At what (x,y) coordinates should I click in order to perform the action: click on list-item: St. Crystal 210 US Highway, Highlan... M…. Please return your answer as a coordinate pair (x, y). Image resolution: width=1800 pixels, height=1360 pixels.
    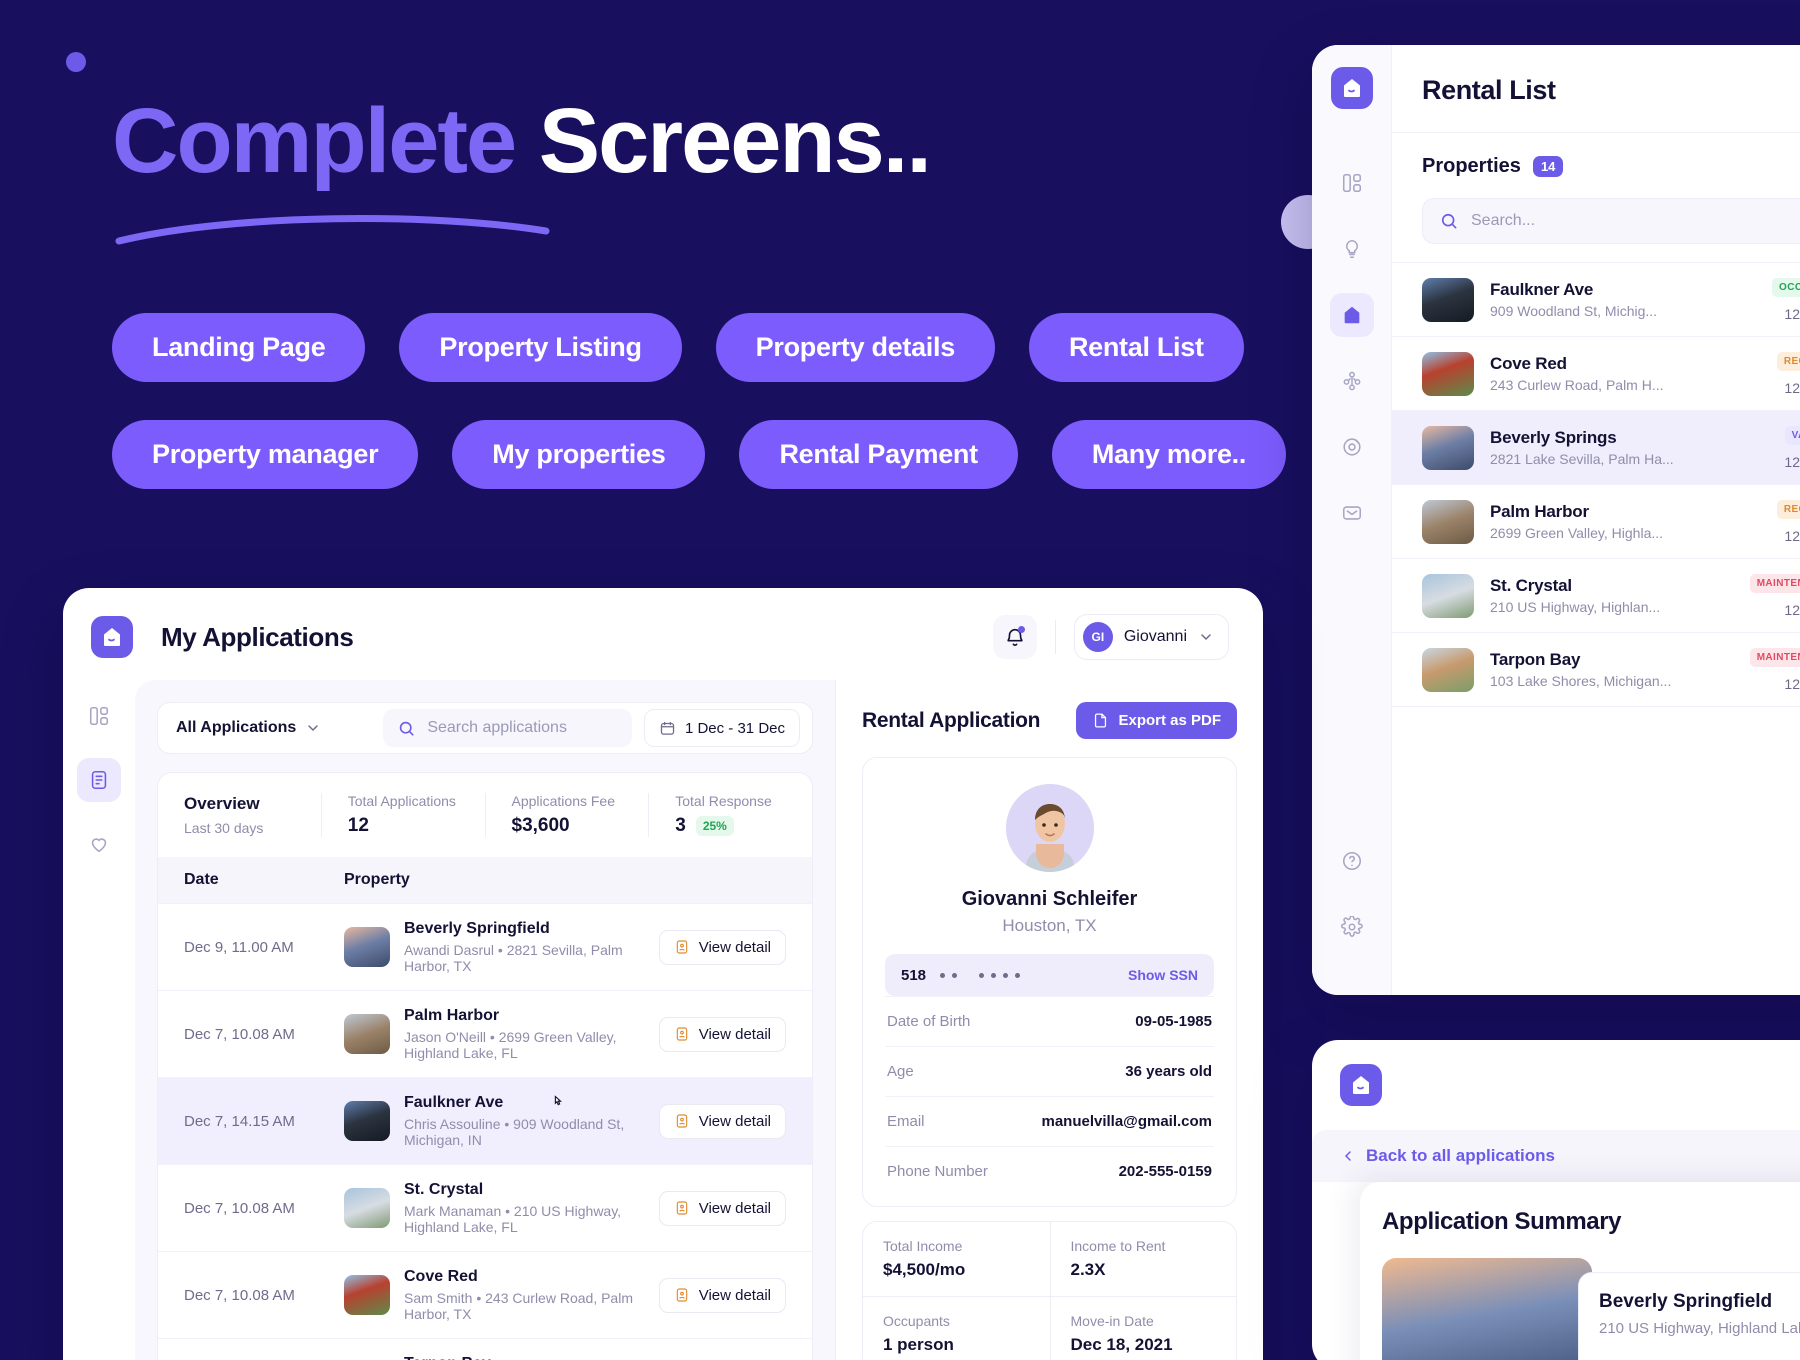
    Looking at the image, I should click on (1596, 596).